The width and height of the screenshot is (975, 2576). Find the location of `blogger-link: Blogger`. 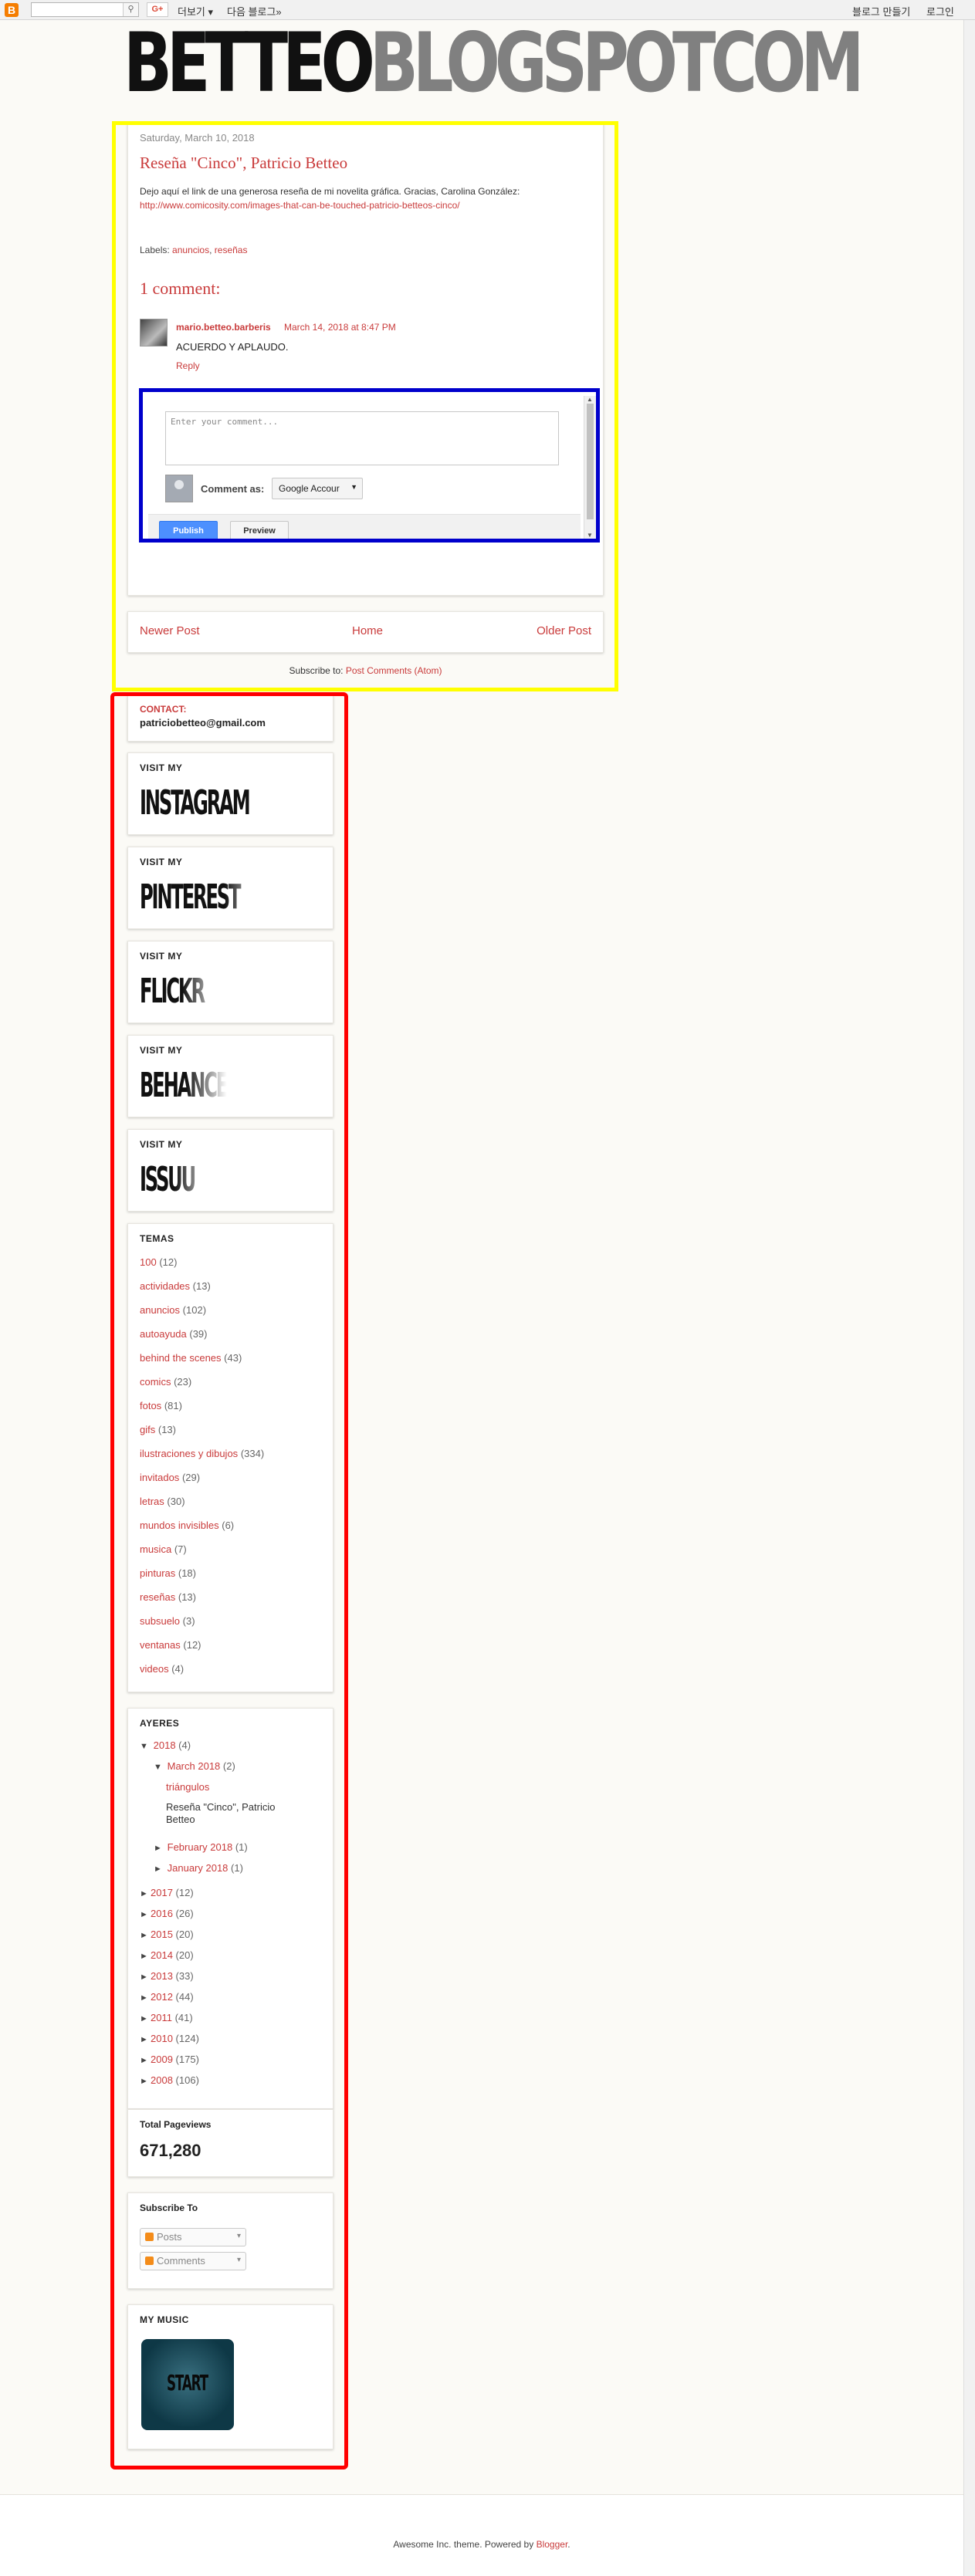

blogger-link: Blogger is located at coordinates (552, 2544).